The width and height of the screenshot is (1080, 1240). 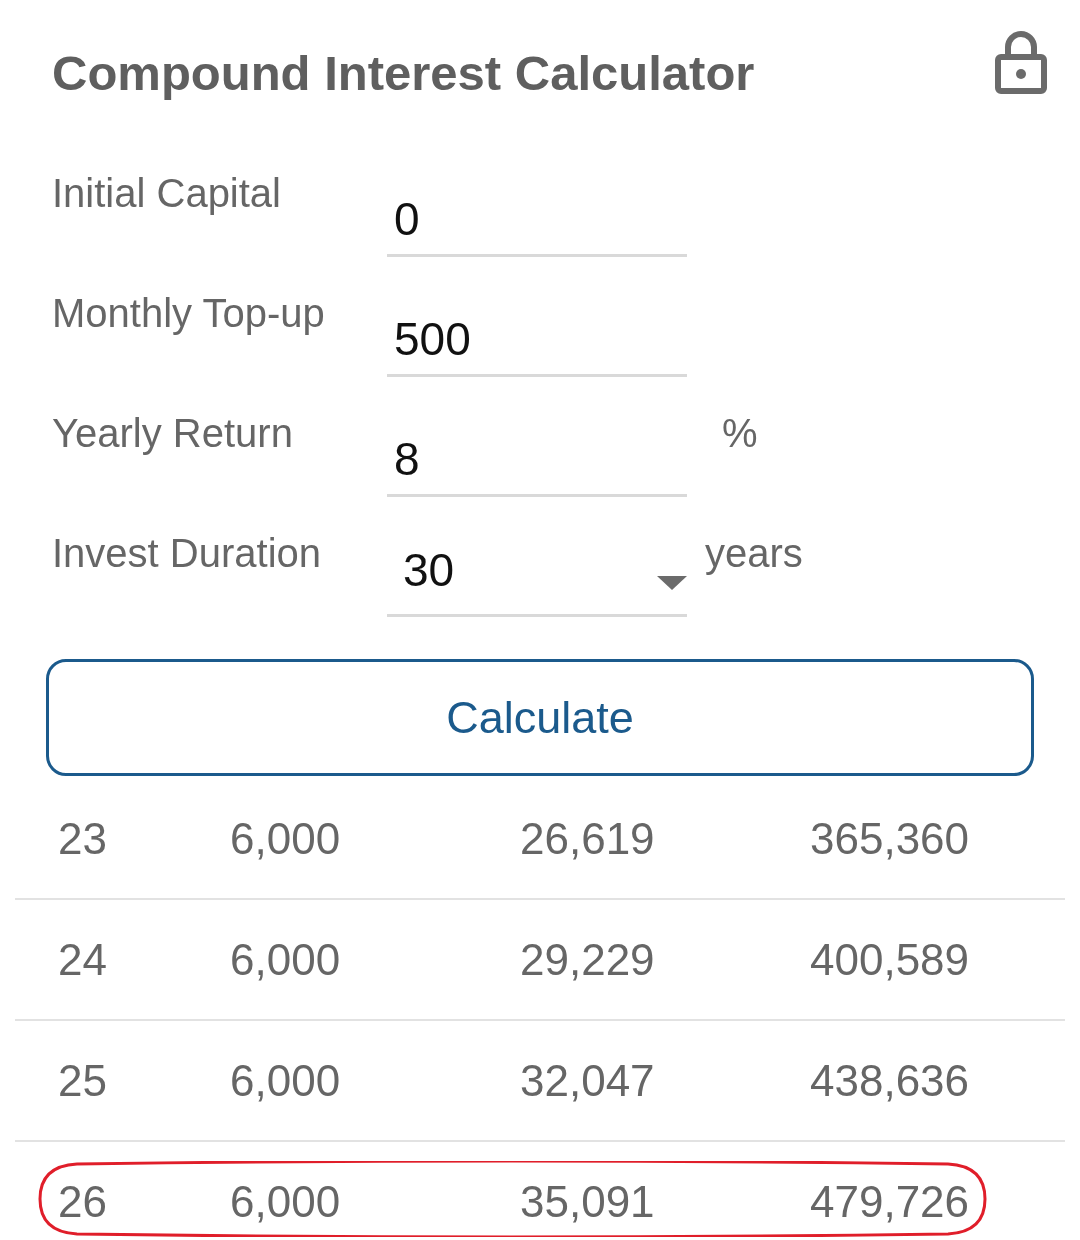 I want to click on table-cell: 438,636, so click(x=890, y=1080).